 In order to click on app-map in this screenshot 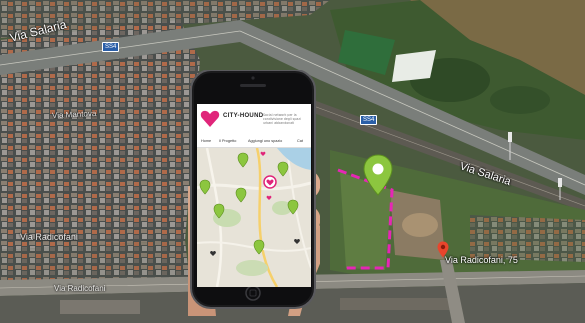, I will do `click(254, 217)`.